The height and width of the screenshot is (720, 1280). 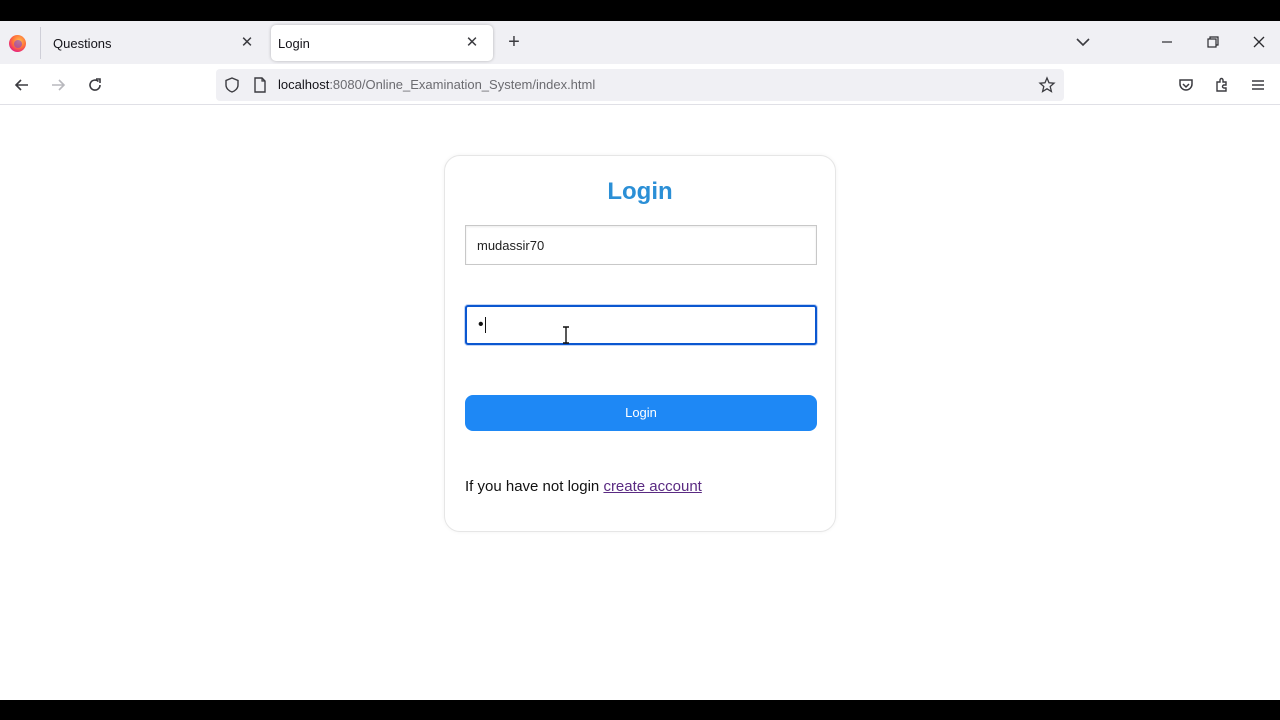 I want to click on tab-questions: Questions ✕, so click(x=154, y=43).